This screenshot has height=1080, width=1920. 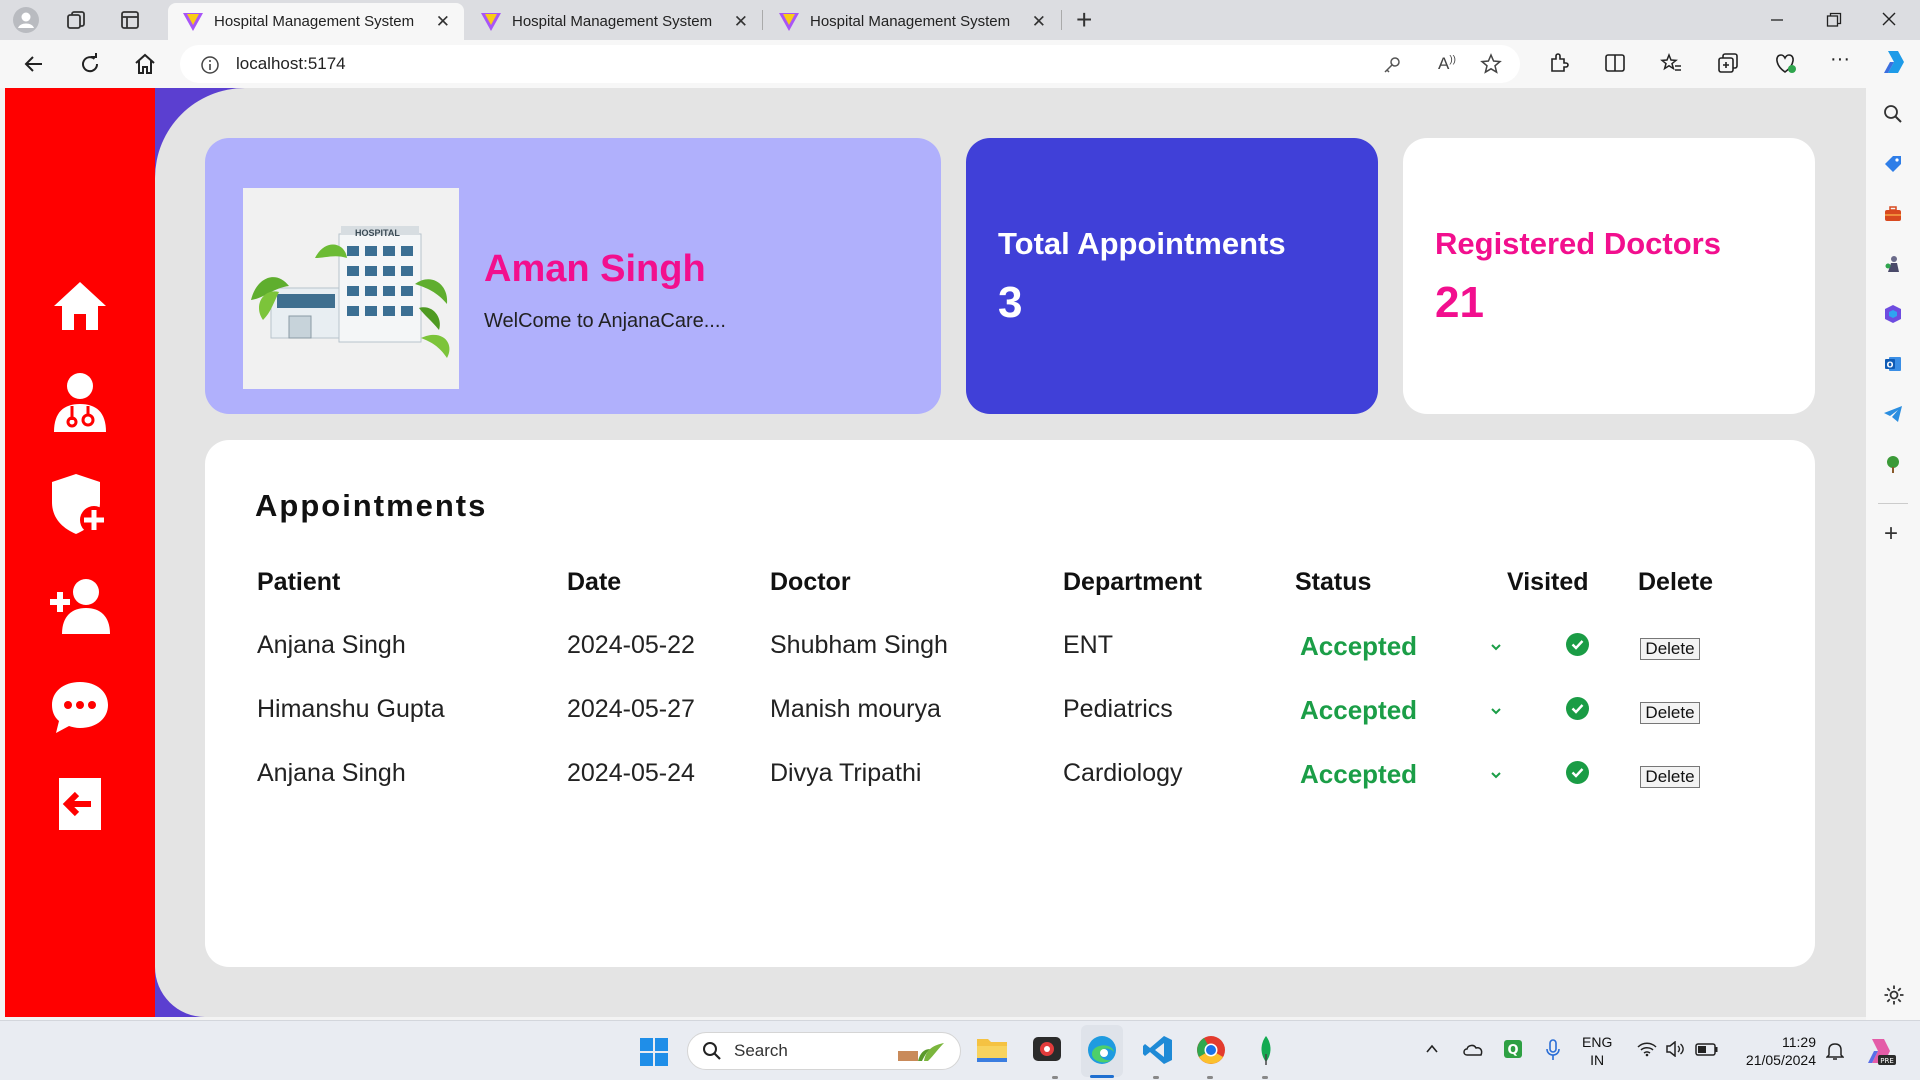 I want to click on edge-browser-icon, so click(x=1102, y=1050).